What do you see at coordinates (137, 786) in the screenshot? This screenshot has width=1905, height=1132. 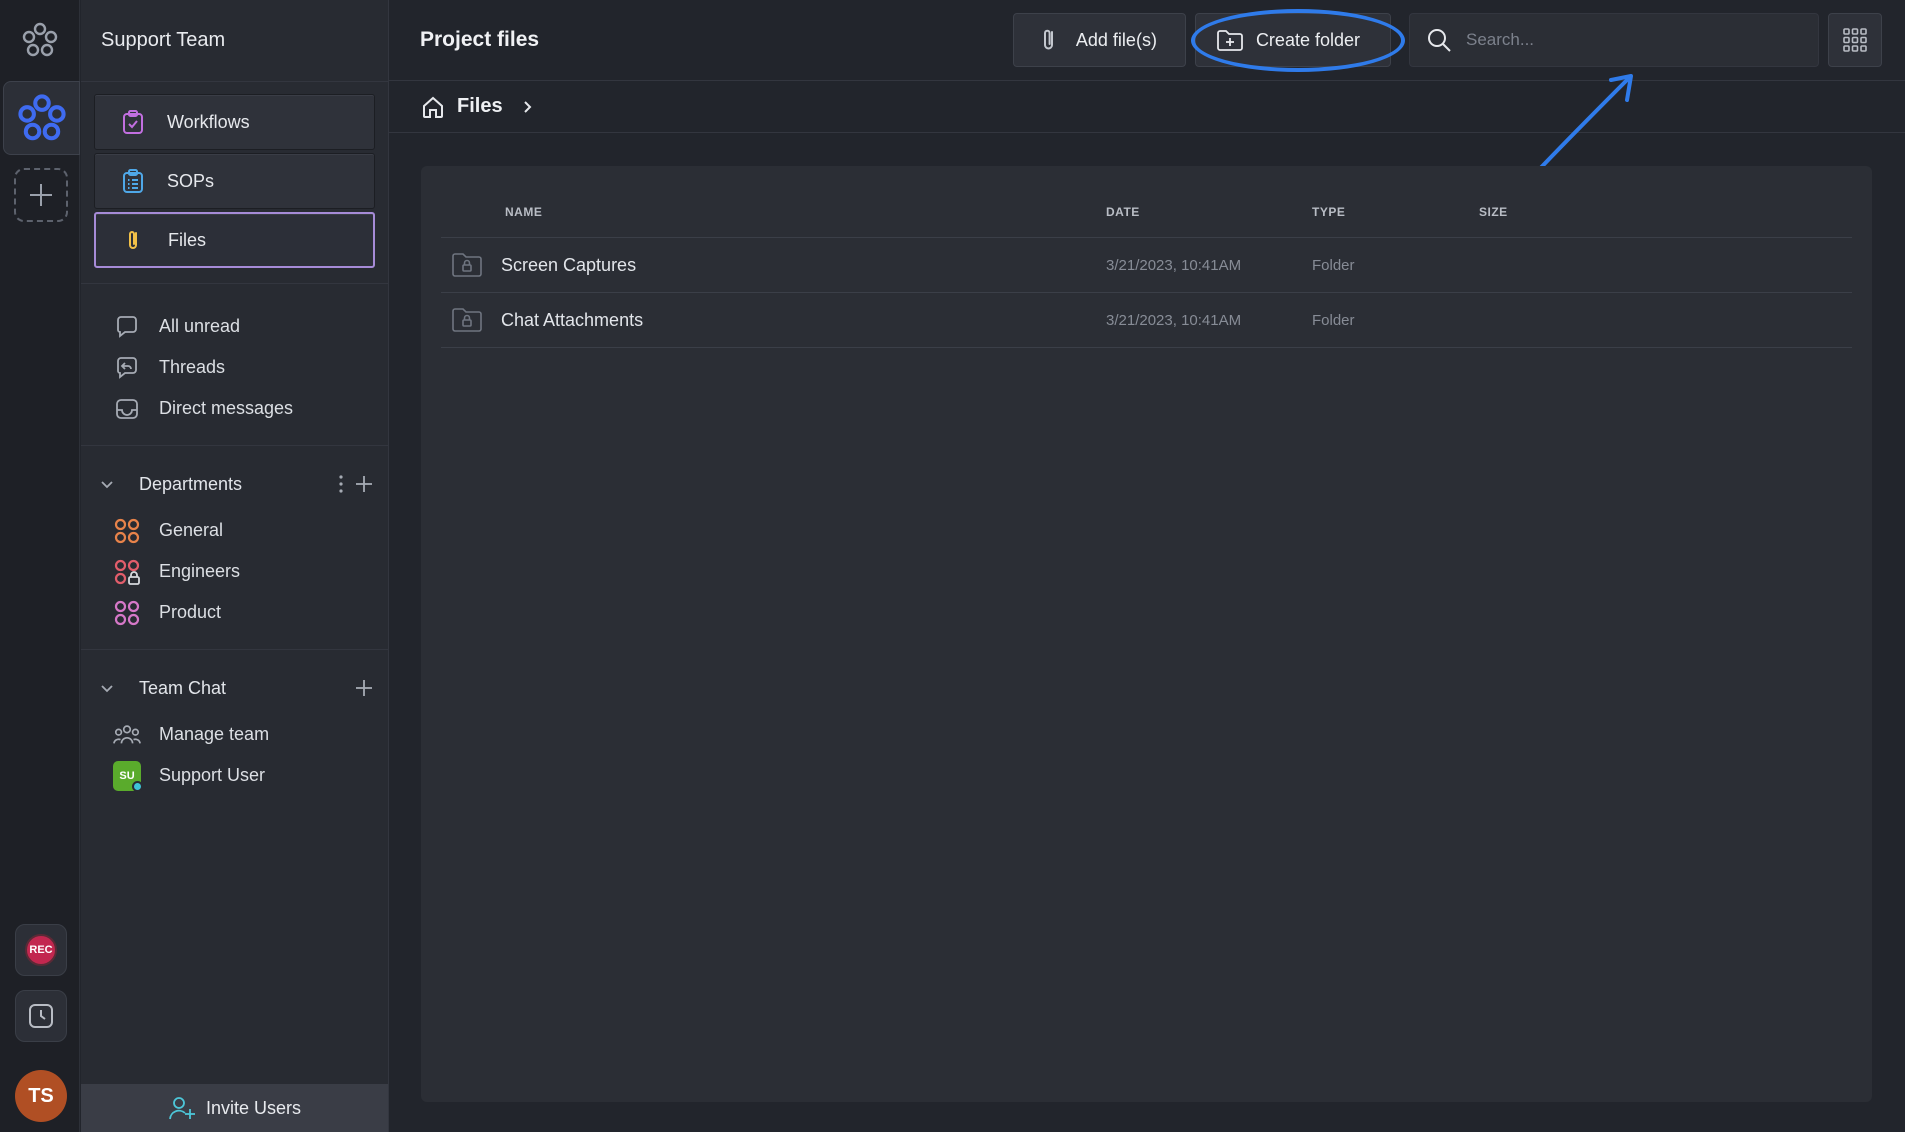 I see `online-status-dot` at bounding box center [137, 786].